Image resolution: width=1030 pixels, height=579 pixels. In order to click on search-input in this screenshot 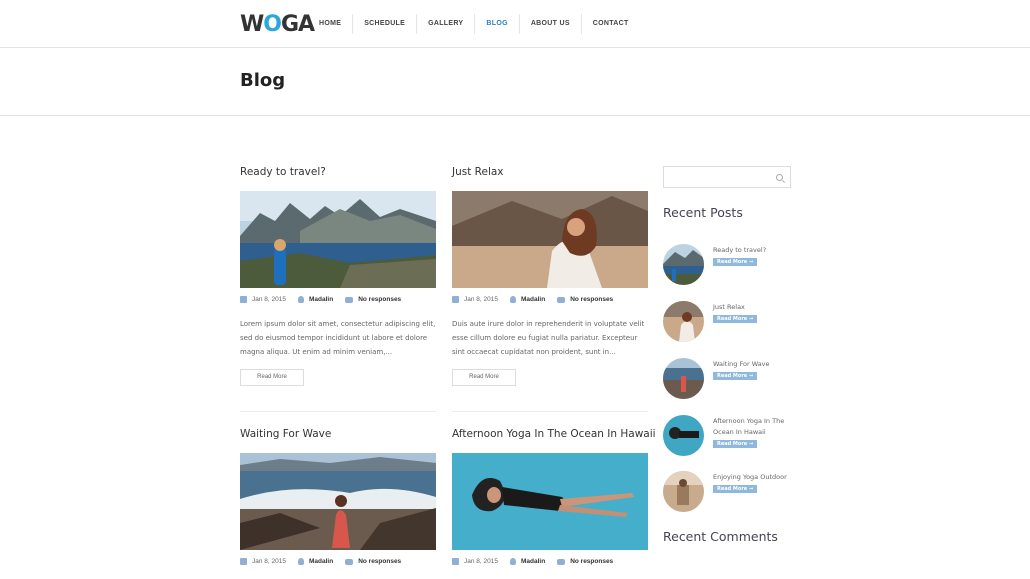, I will do `click(718, 177)`.